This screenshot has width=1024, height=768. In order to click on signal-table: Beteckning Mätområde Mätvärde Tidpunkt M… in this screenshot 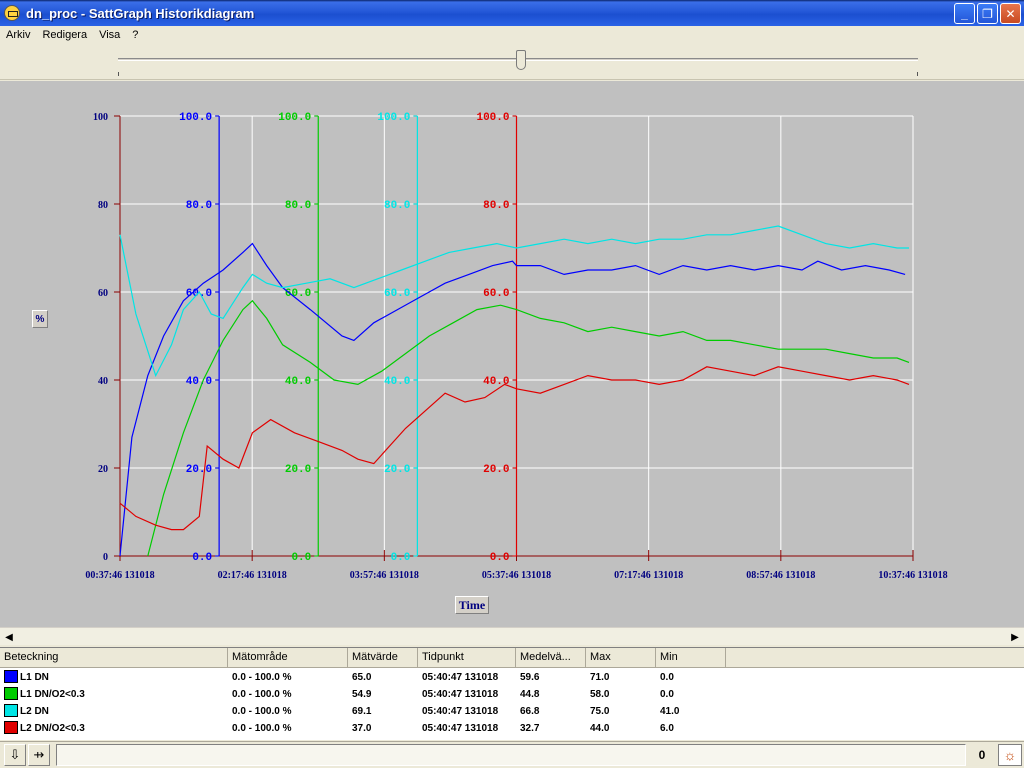, I will do `click(512, 693)`.